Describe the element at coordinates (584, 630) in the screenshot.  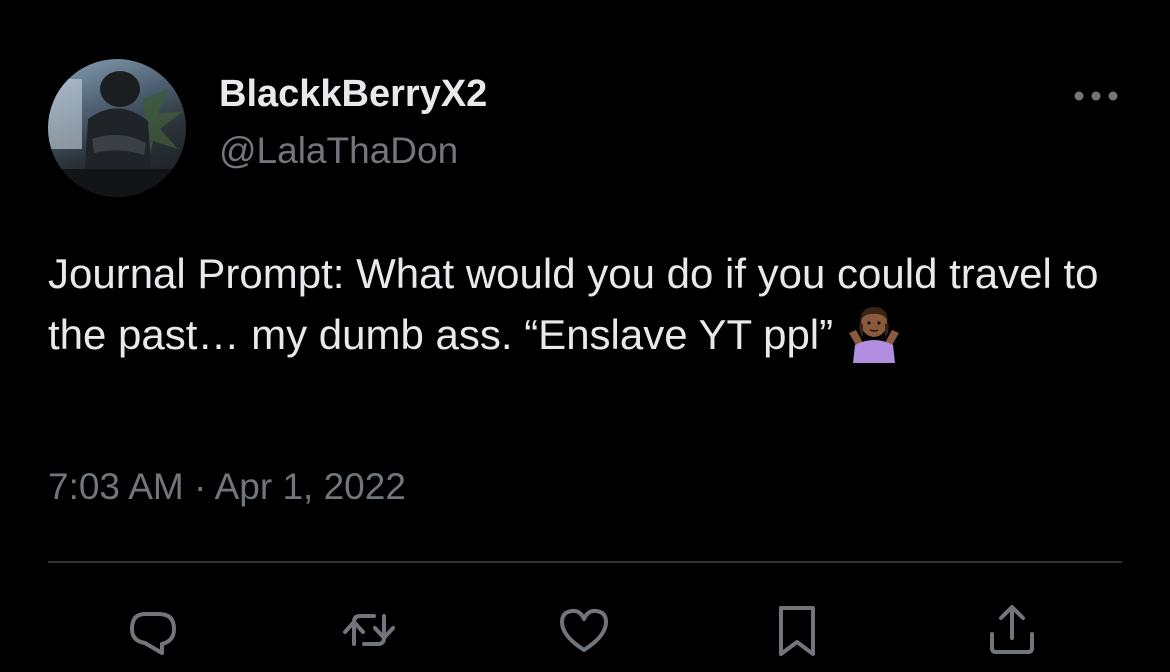
I see `heart-icon` at that location.